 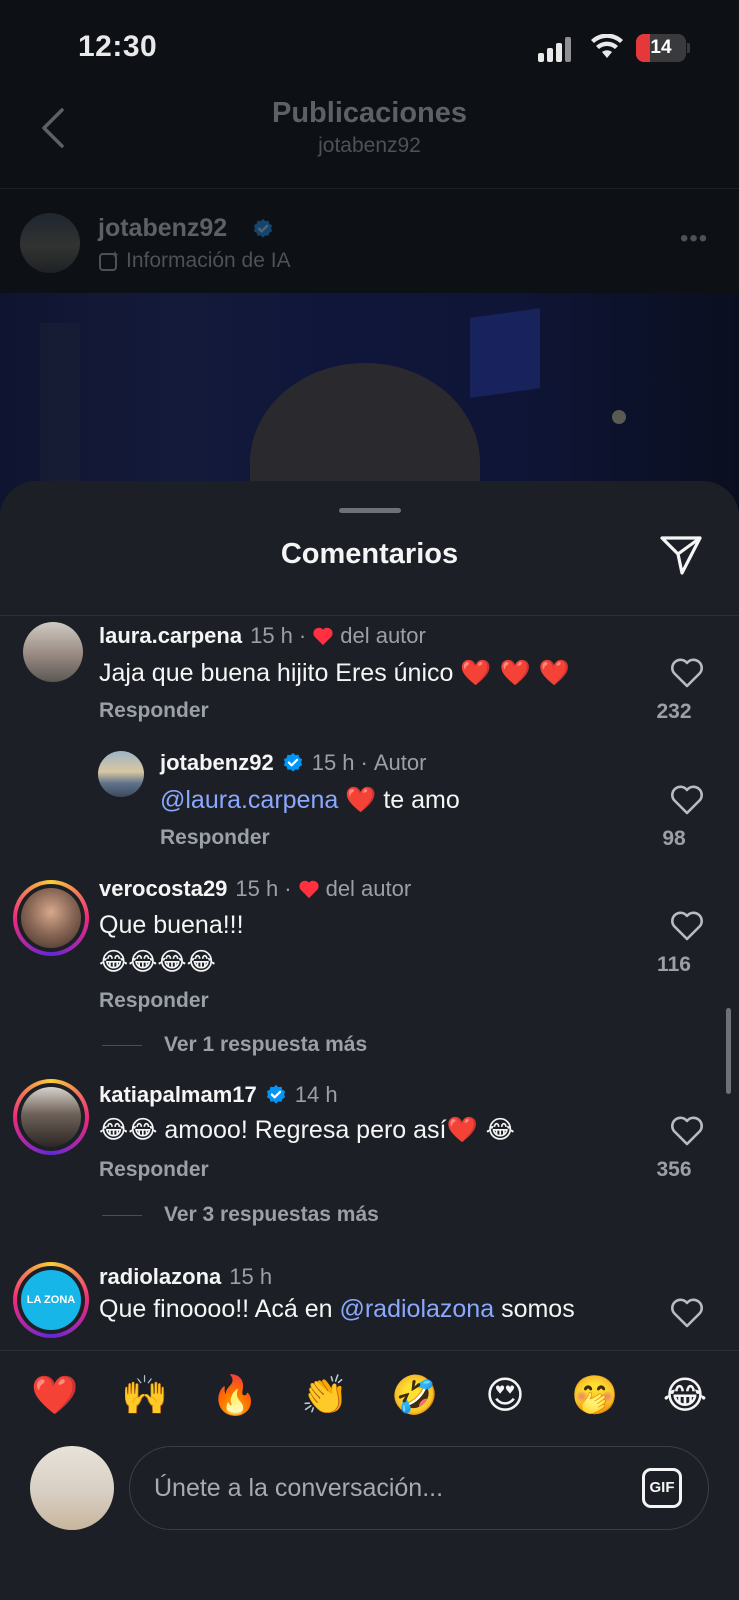 What do you see at coordinates (384, 1488) in the screenshot?
I see `comment-input` at bounding box center [384, 1488].